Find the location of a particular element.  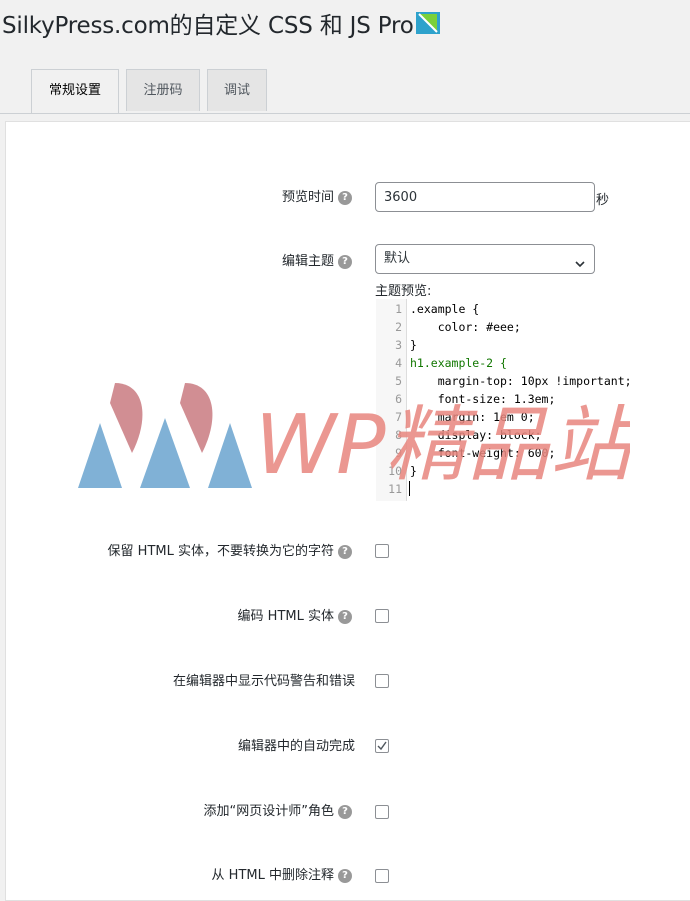

line-number: 4 is located at coordinates (398, 363).